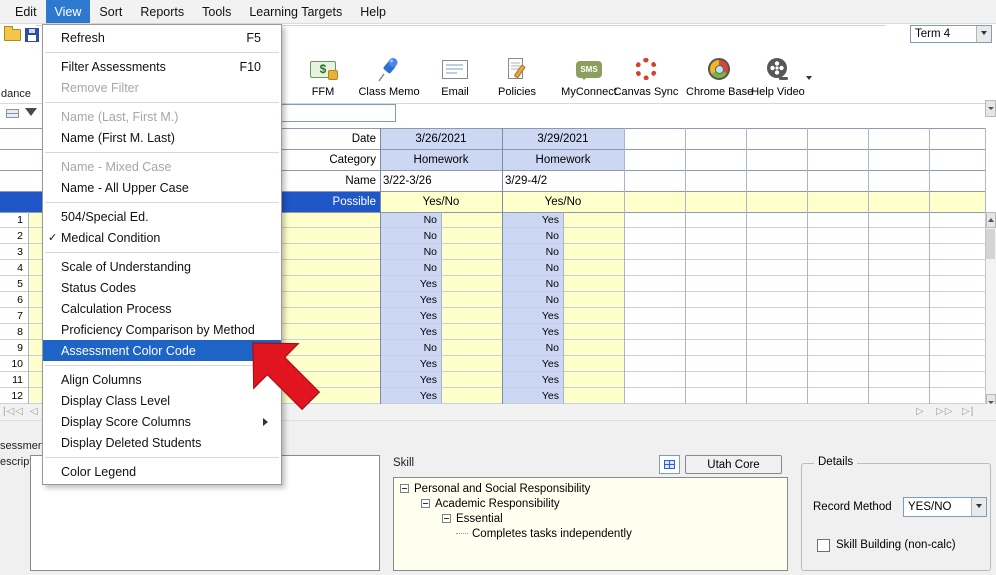 This screenshot has height=575, width=996. What do you see at coordinates (590, 518) in the screenshot?
I see `tree-node: Essential` at bounding box center [590, 518].